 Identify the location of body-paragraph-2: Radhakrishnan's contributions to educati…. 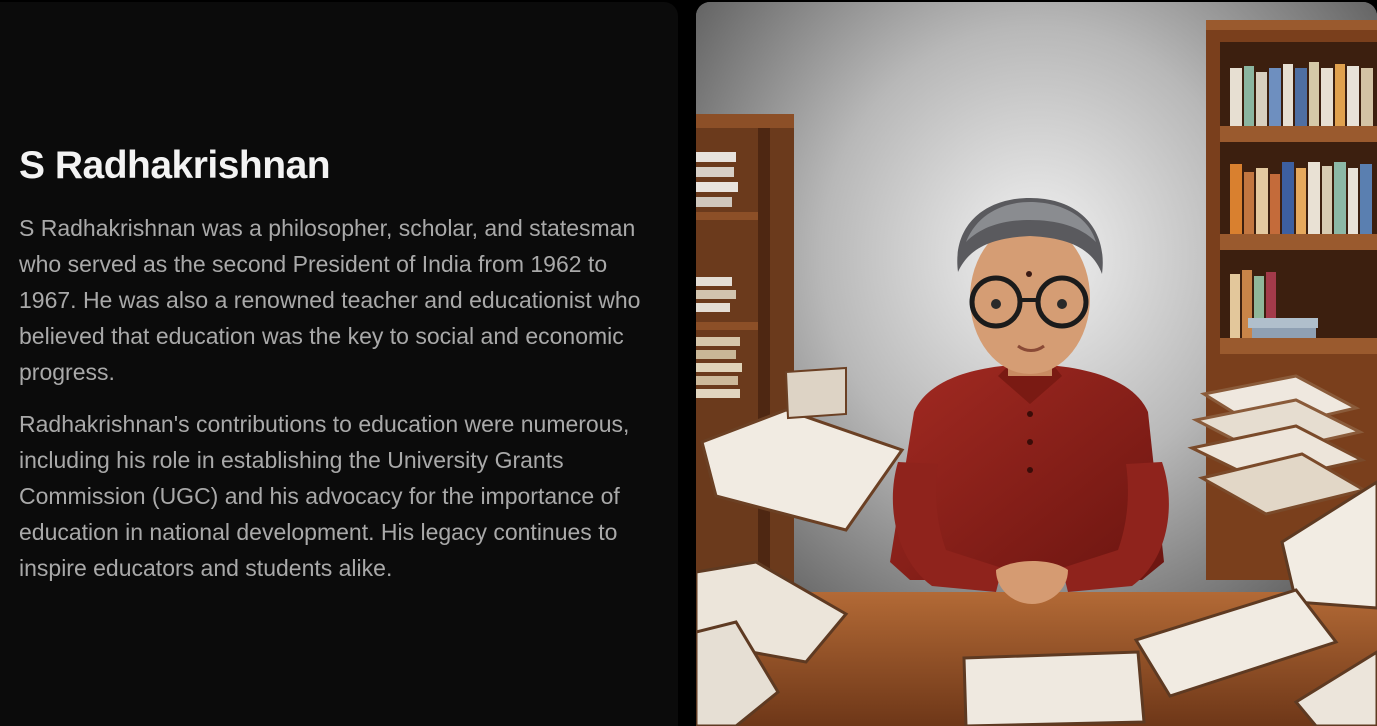
(324, 496).